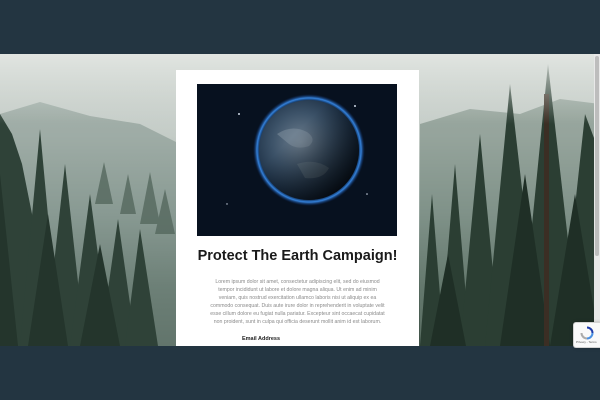  What do you see at coordinates (300, 27) in the screenshot?
I see `top-frame-bar` at bounding box center [300, 27].